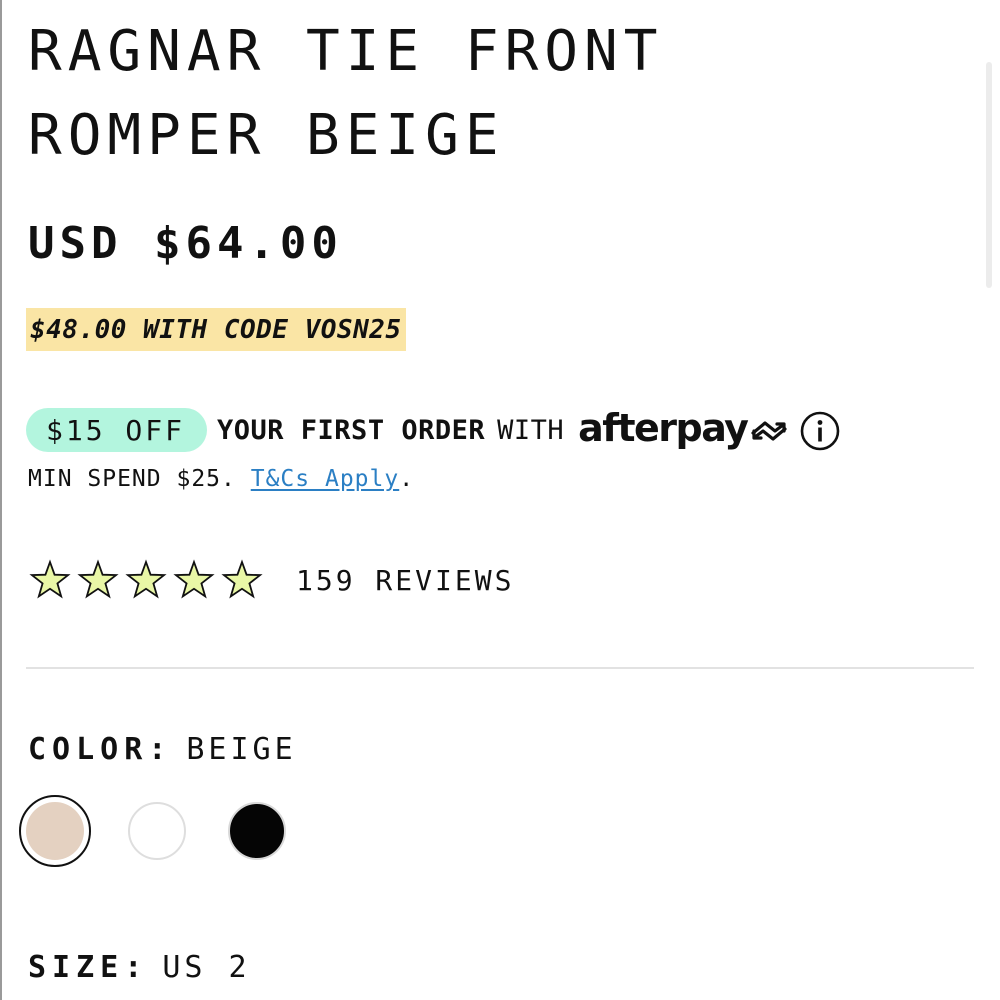 Image resolution: width=1000 pixels, height=1000 pixels. Describe the element at coordinates (100, 749) in the screenshot. I see `color-label: COLOR:` at that location.